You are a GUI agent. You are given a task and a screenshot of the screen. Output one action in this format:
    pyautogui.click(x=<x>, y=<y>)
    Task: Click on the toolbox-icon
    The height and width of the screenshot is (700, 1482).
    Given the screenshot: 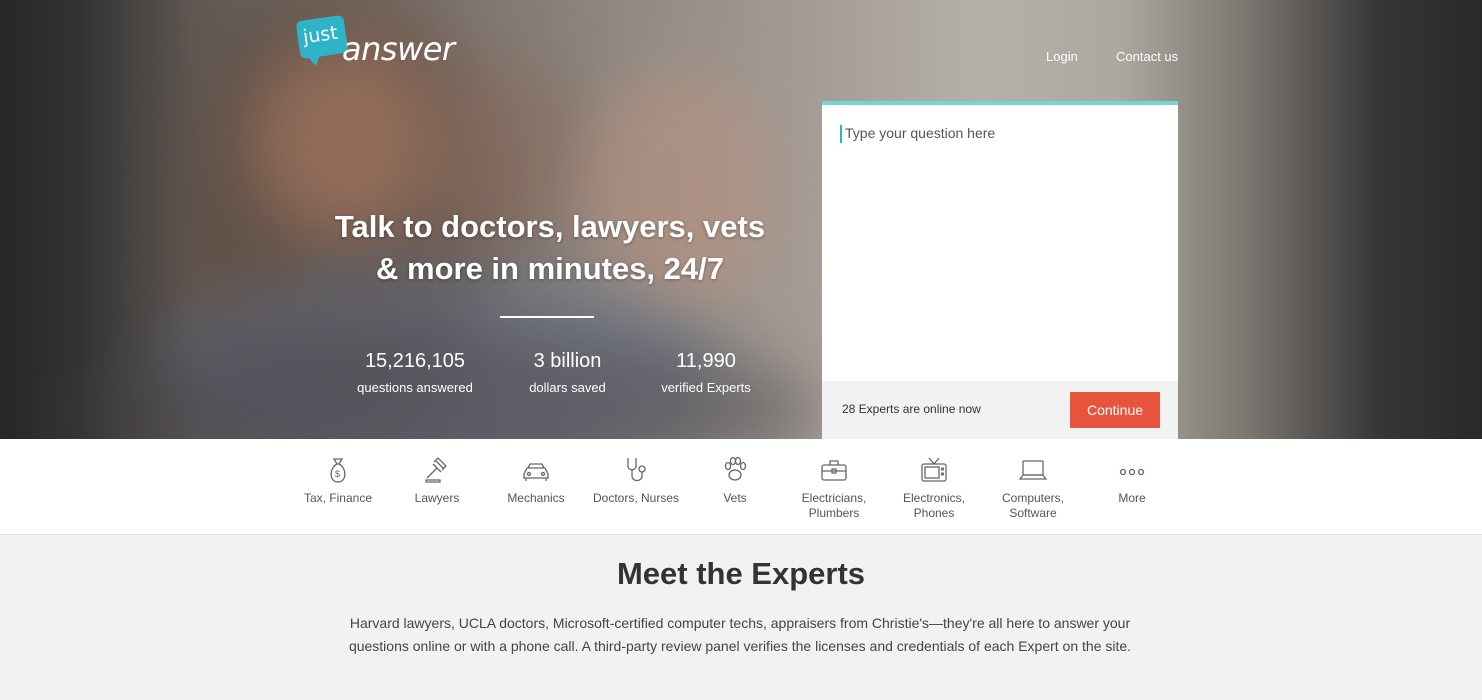 What is the action you would take?
    pyautogui.click(x=834, y=470)
    